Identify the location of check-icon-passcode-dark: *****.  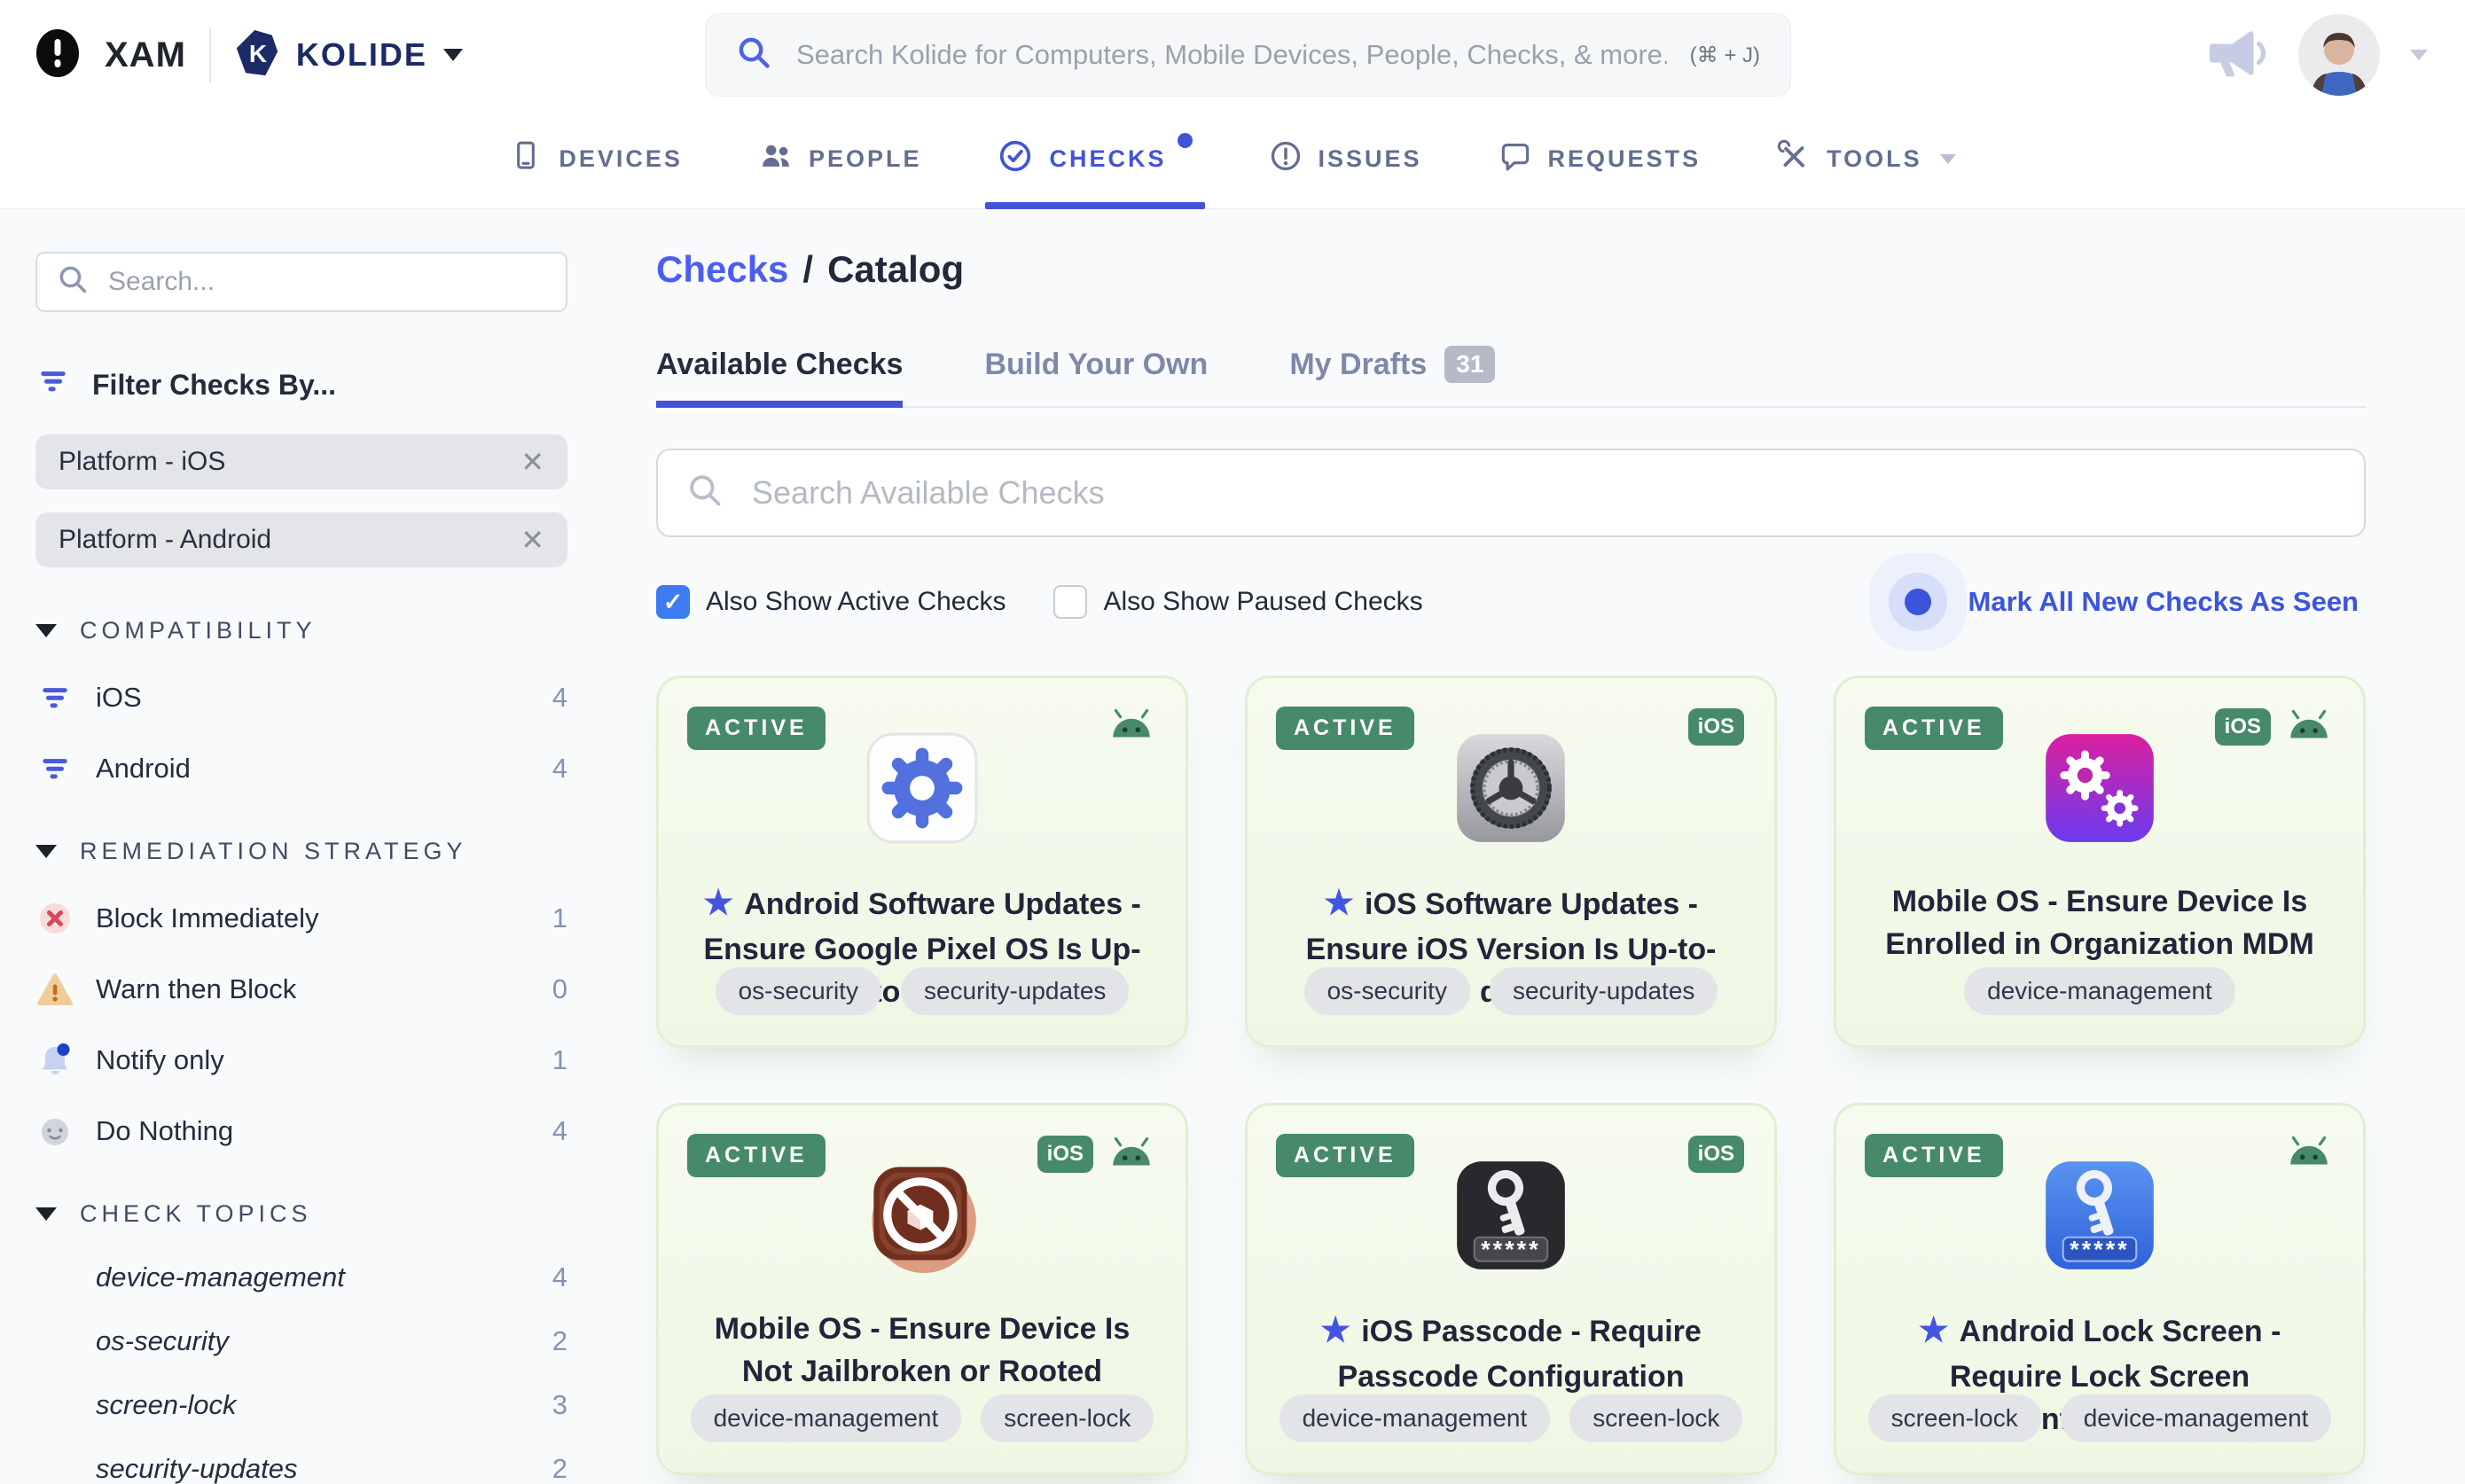
(1510, 1215).